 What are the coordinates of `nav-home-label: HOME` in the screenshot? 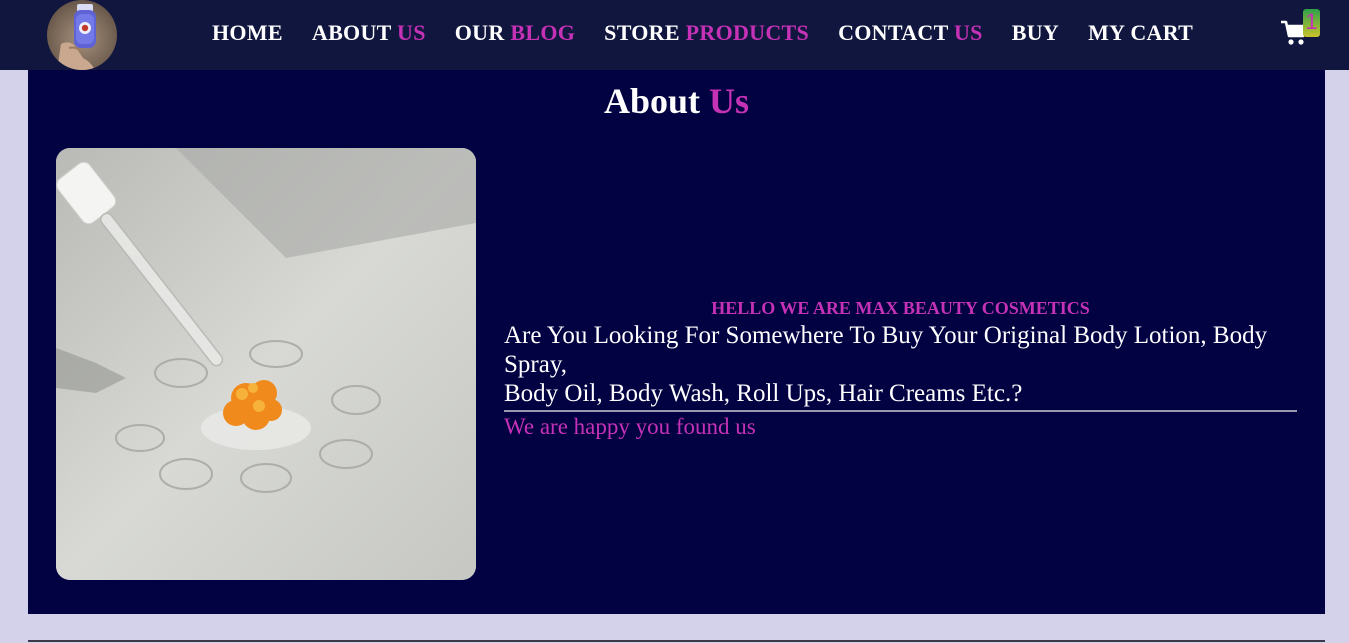 It's located at (247, 32).